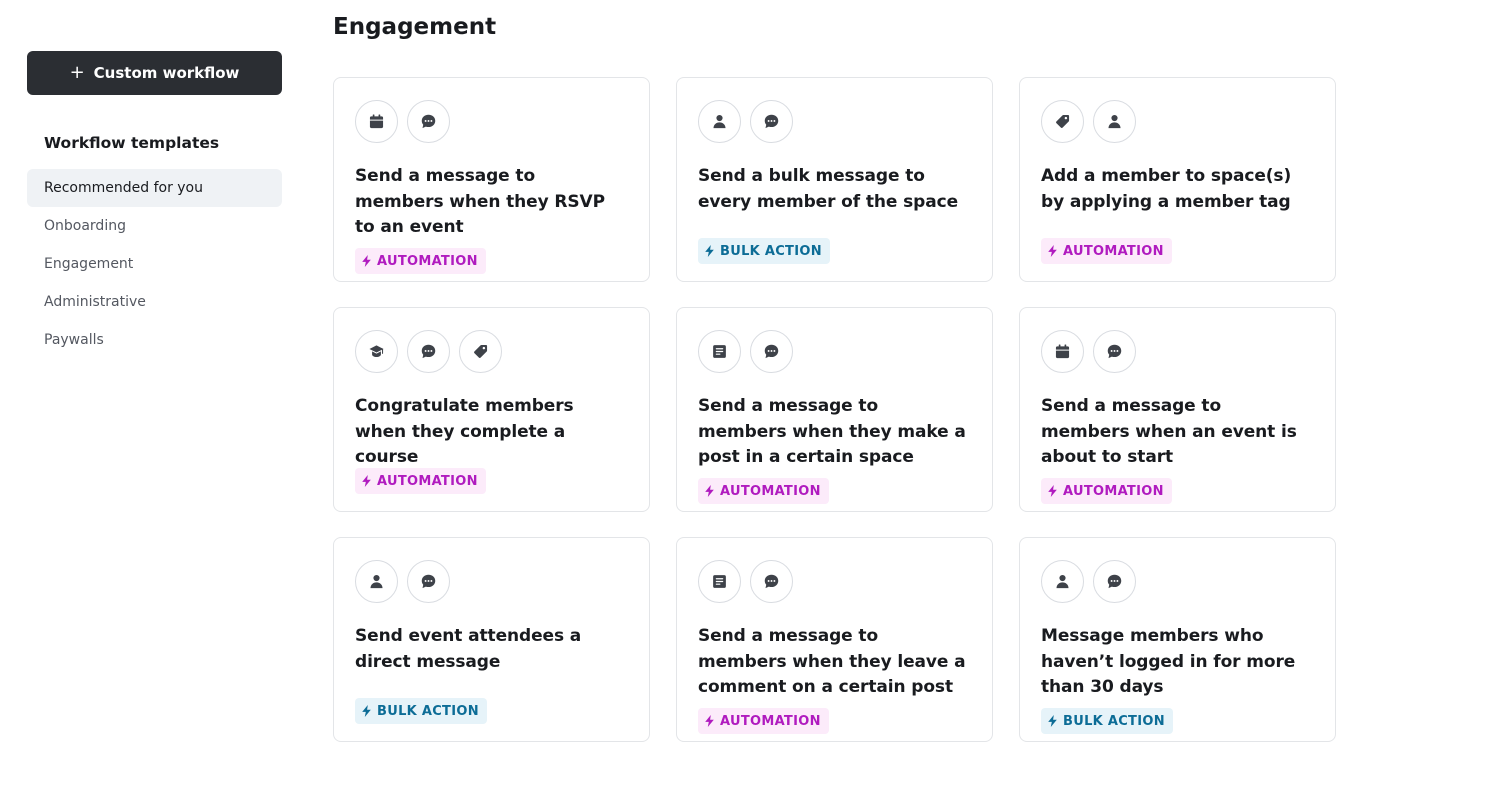 This screenshot has height=790, width=1488. I want to click on custom-workflow-label: Custom workflow, so click(166, 73).